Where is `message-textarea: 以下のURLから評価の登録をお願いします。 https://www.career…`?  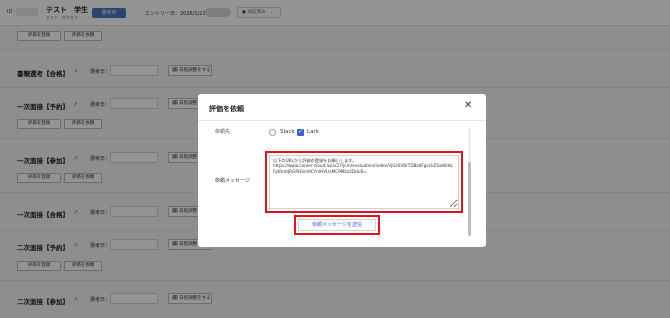 message-textarea: 以下のURLから評価の登録をお願いします。 https://www.career… is located at coordinates (364, 182).